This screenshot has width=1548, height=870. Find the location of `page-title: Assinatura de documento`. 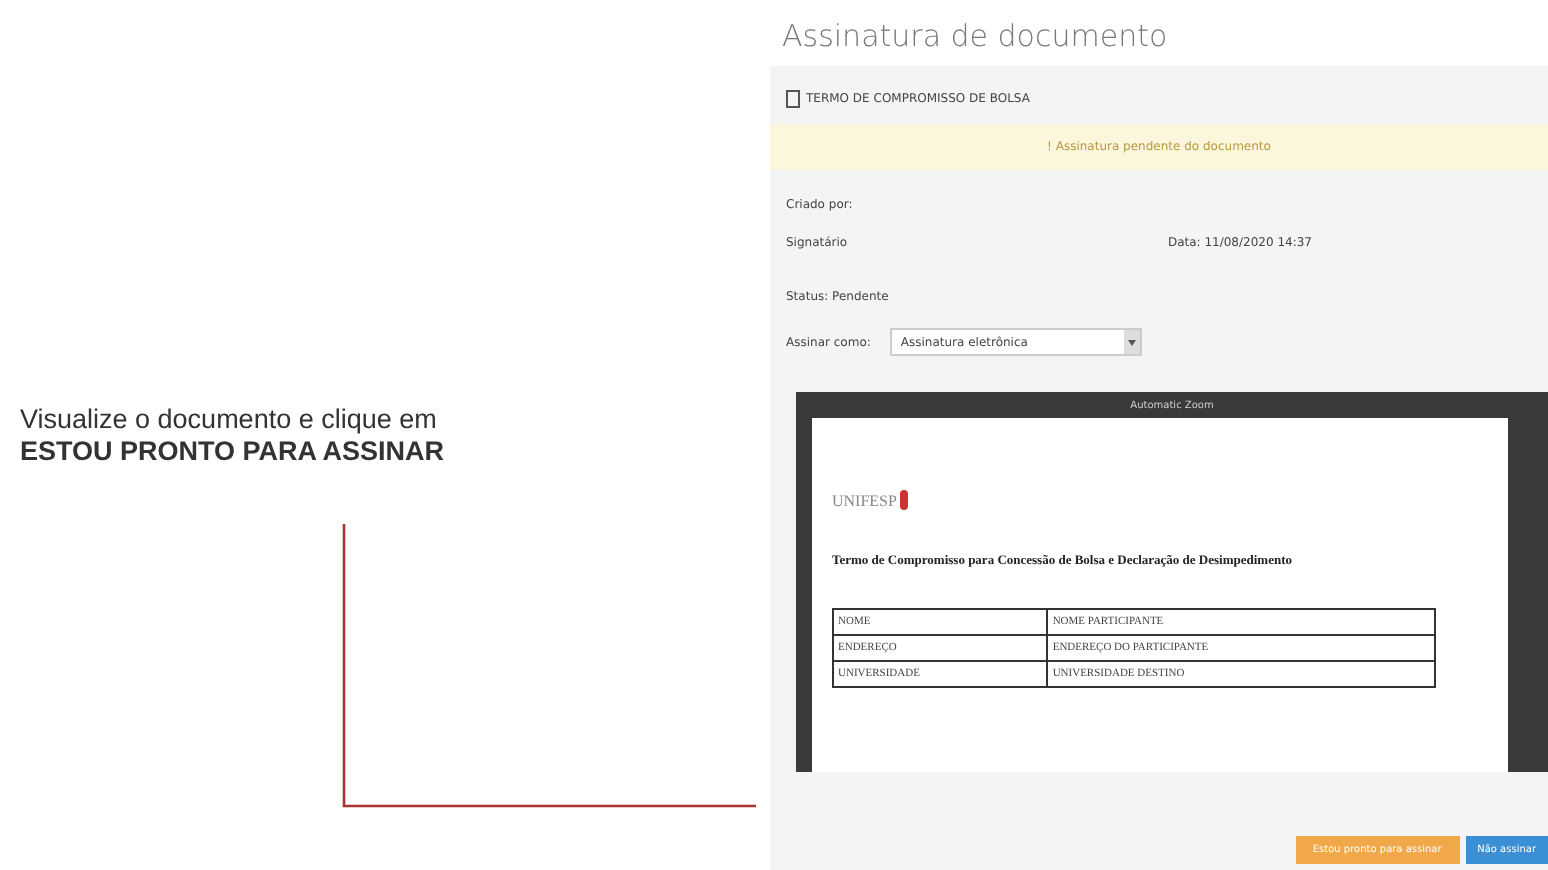

page-title: Assinatura de documento is located at coordinates (975, 37).